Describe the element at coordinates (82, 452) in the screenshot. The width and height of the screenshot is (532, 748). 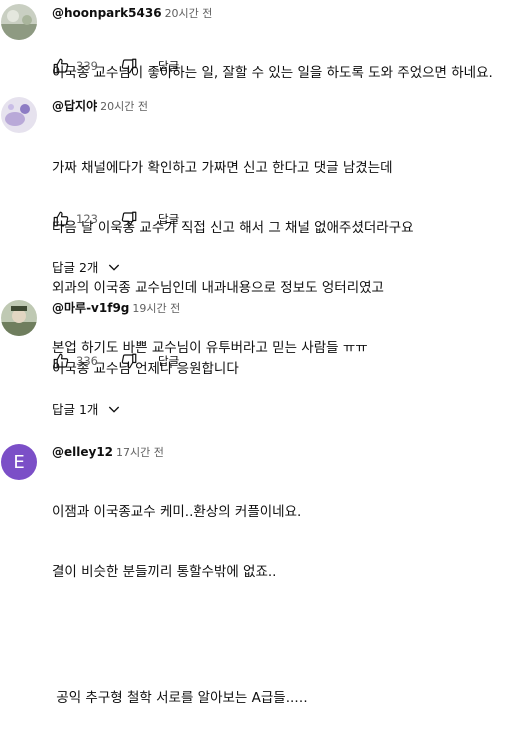
I see `comment-author: @elley12` at that location.